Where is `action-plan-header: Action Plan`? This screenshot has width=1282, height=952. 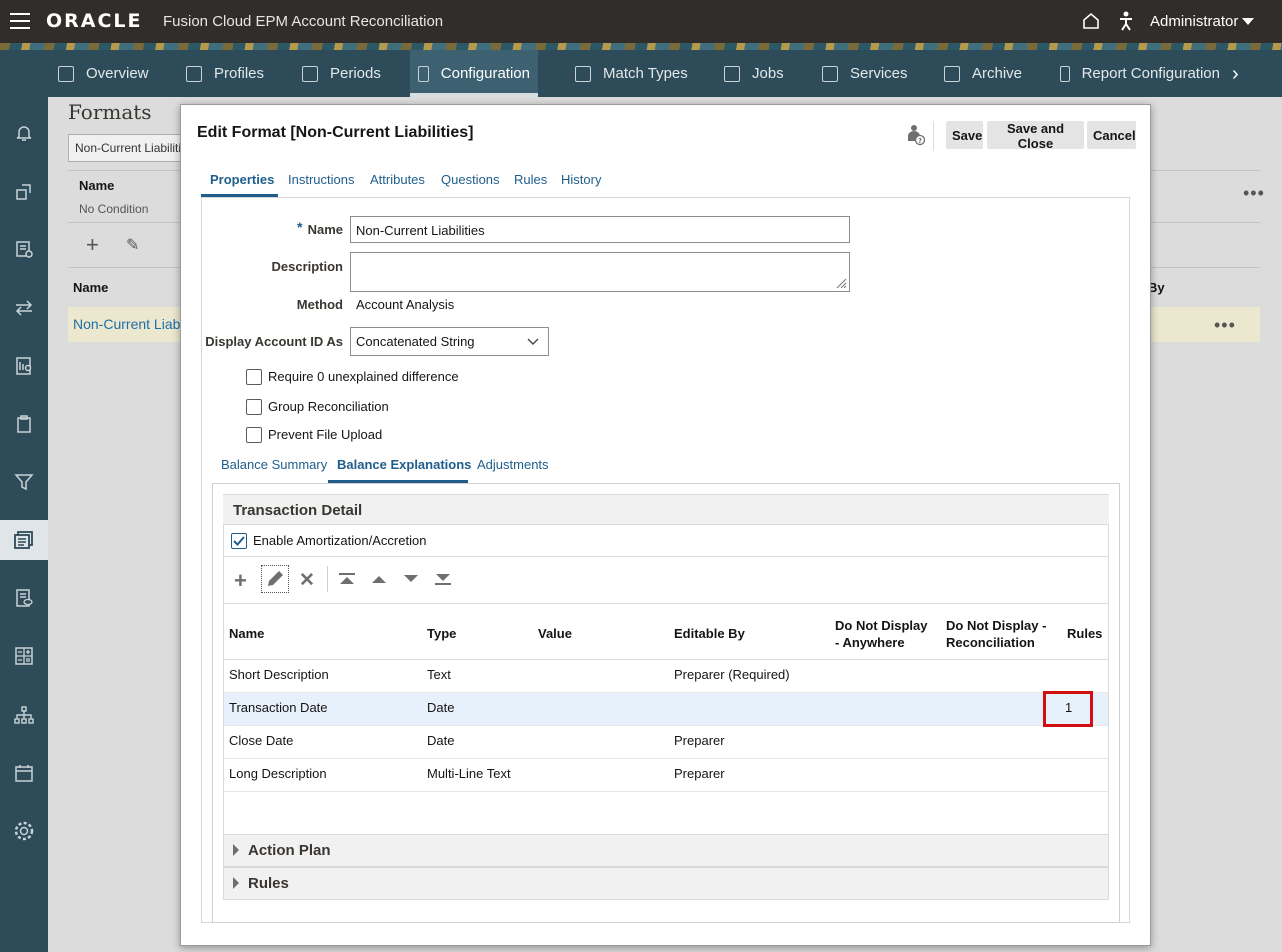
action-plan-header: Action Plan is located at coordinates (666, 850).